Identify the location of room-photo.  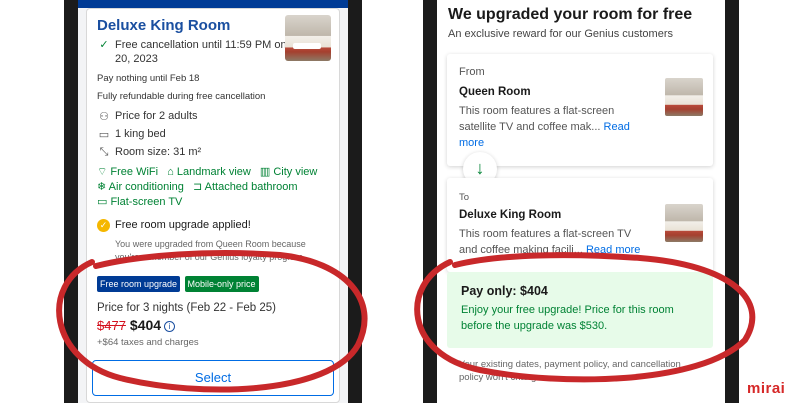
(308, 38).